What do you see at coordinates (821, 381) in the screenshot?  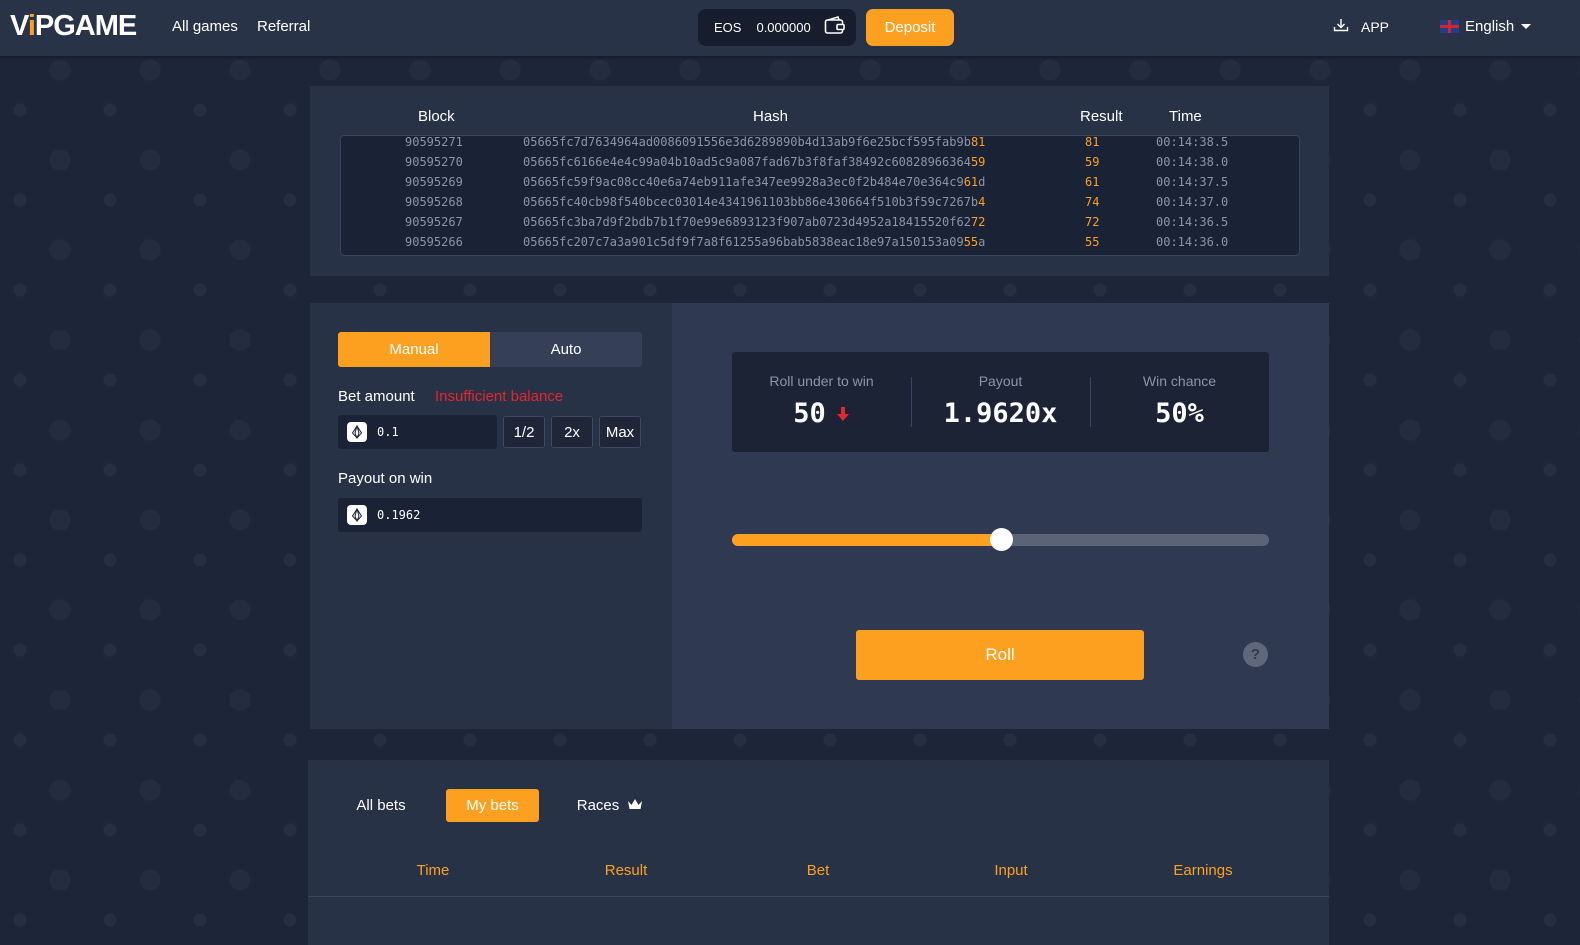 I see `roll-under-label: Roll under to win` at bounding box center [821, 381].